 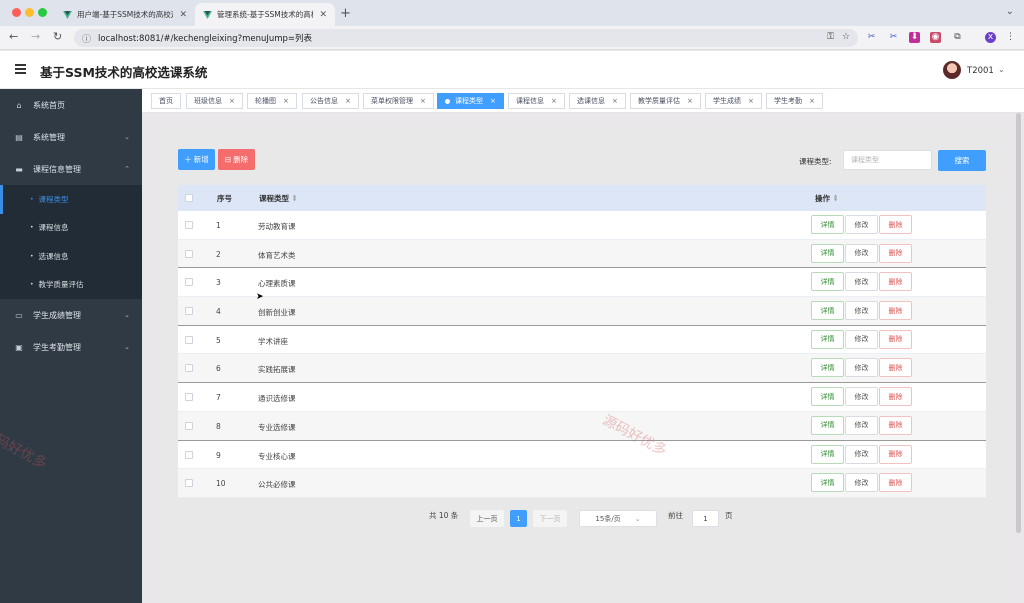 I want to click on sidebar-subitem-course-type: • 课程类型, so click(x=71, y=199).